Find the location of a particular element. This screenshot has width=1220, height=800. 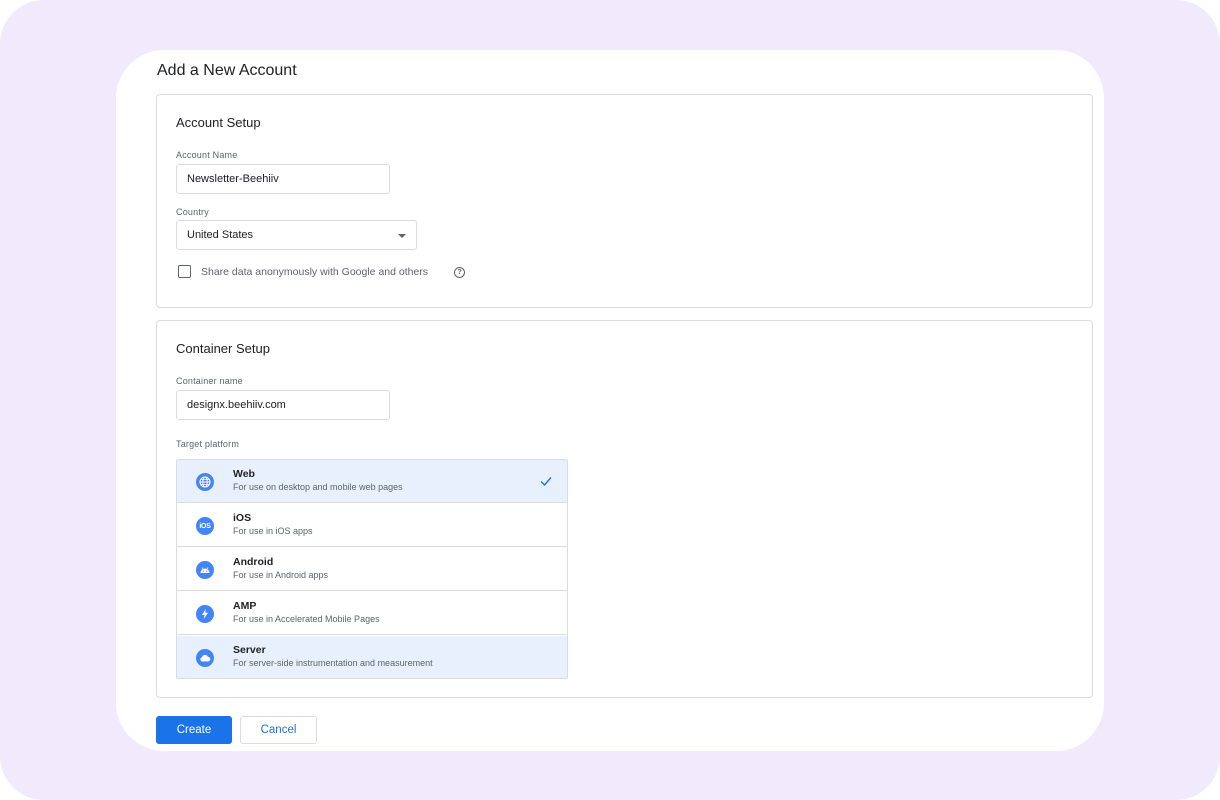

platform-description: For use in Android apps is located at coordinates (281, 575).